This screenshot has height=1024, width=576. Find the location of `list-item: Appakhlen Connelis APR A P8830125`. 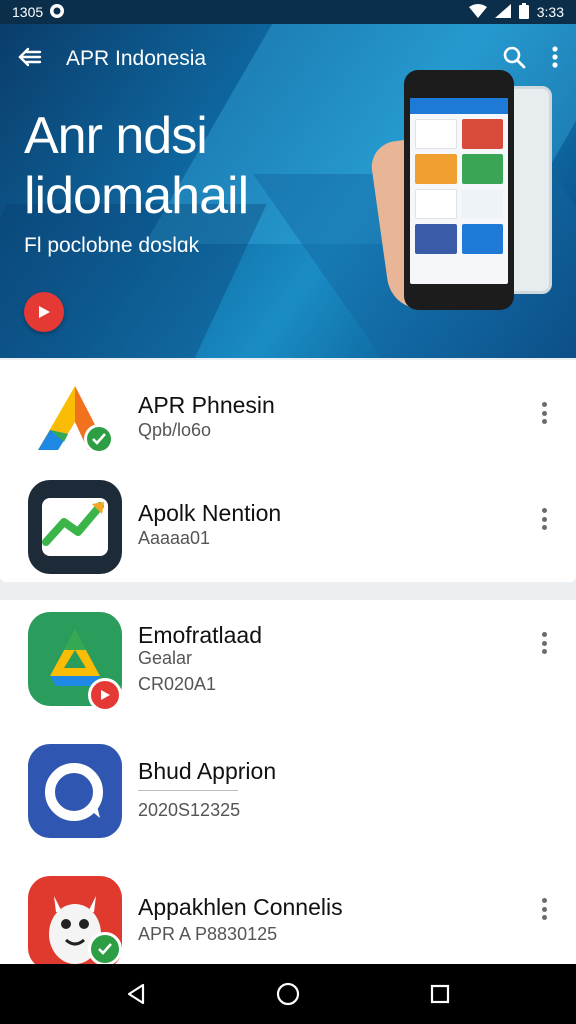

list-item: Appakhlen Connelis APR A P8830125 is located at coordinates (288, 923).